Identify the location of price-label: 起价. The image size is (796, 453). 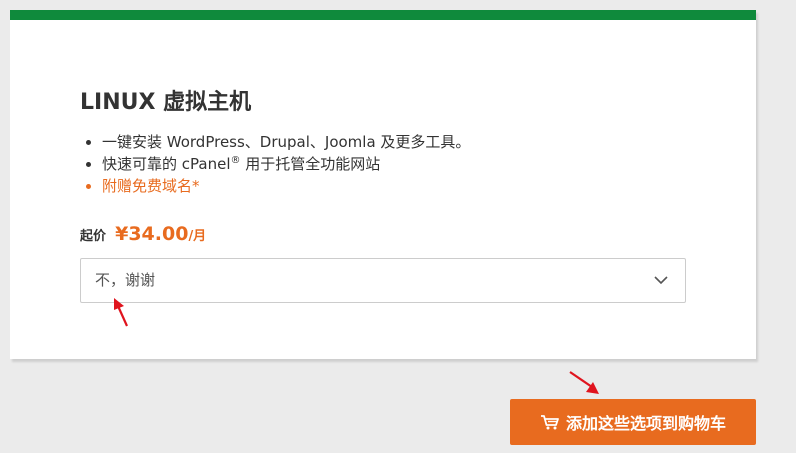
(93, 236).